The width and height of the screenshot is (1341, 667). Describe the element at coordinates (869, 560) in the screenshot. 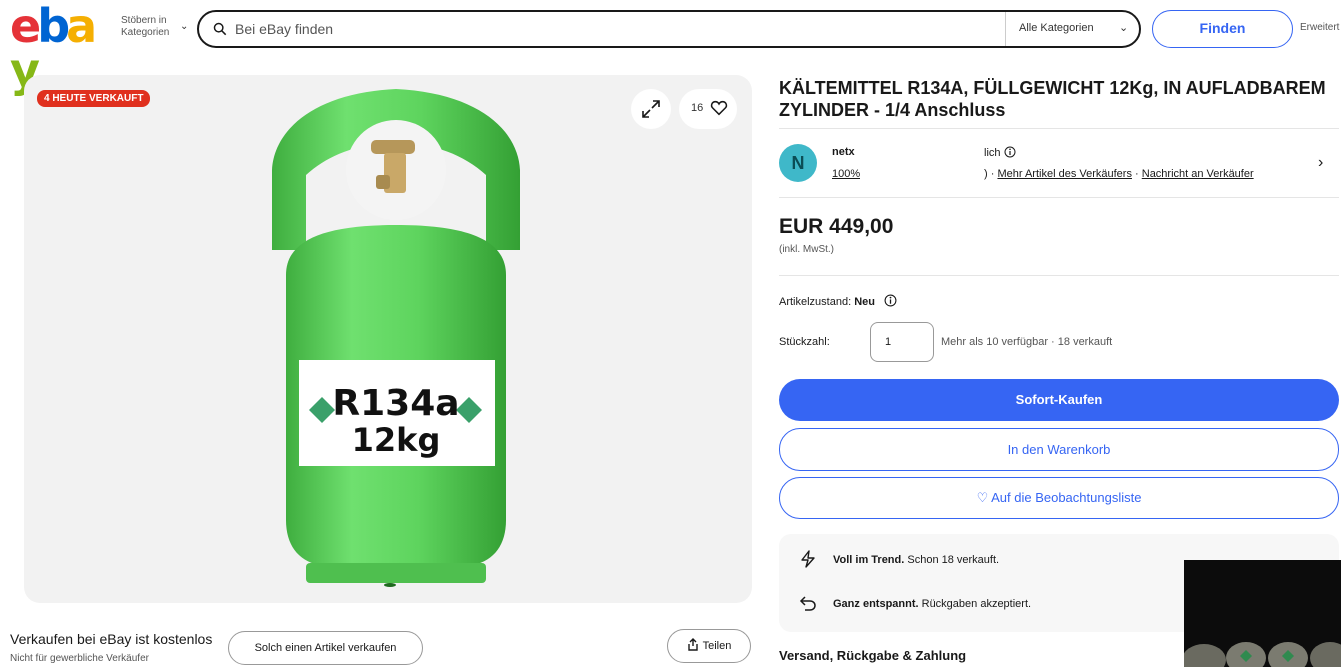

I see `trend-bold: Voll im Trend.` at that location.